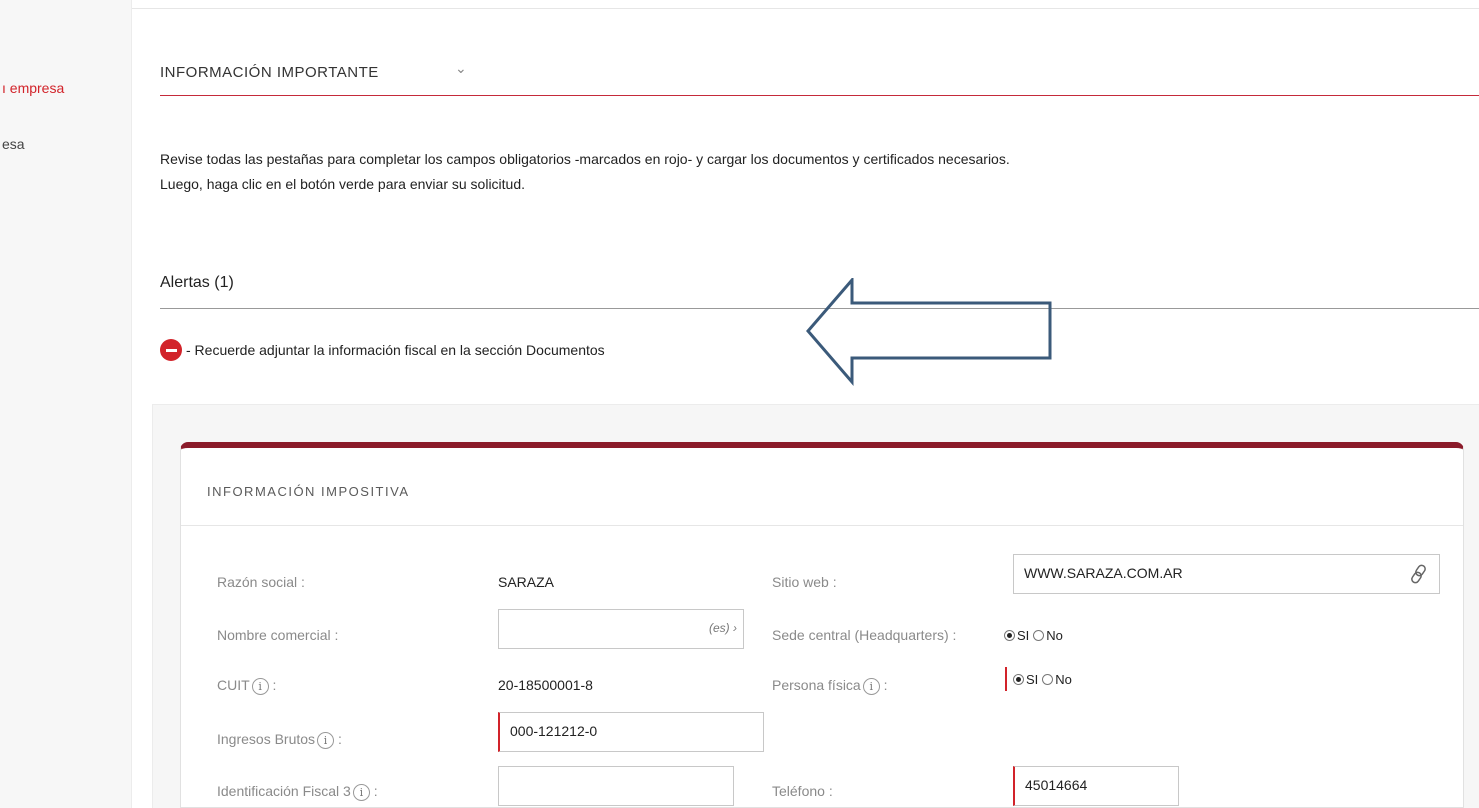  Describe the element at coordinates (278, 635) in the screenshot. I see `nombre-comercial-label: Nombre comercial :` at that location.